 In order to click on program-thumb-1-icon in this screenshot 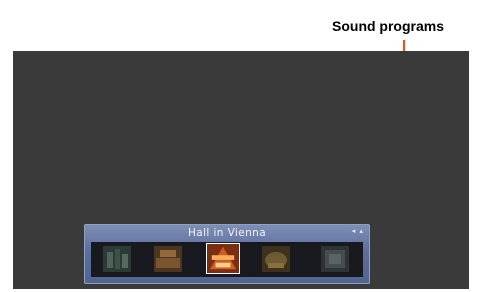, I will do `click(117, 259)`.